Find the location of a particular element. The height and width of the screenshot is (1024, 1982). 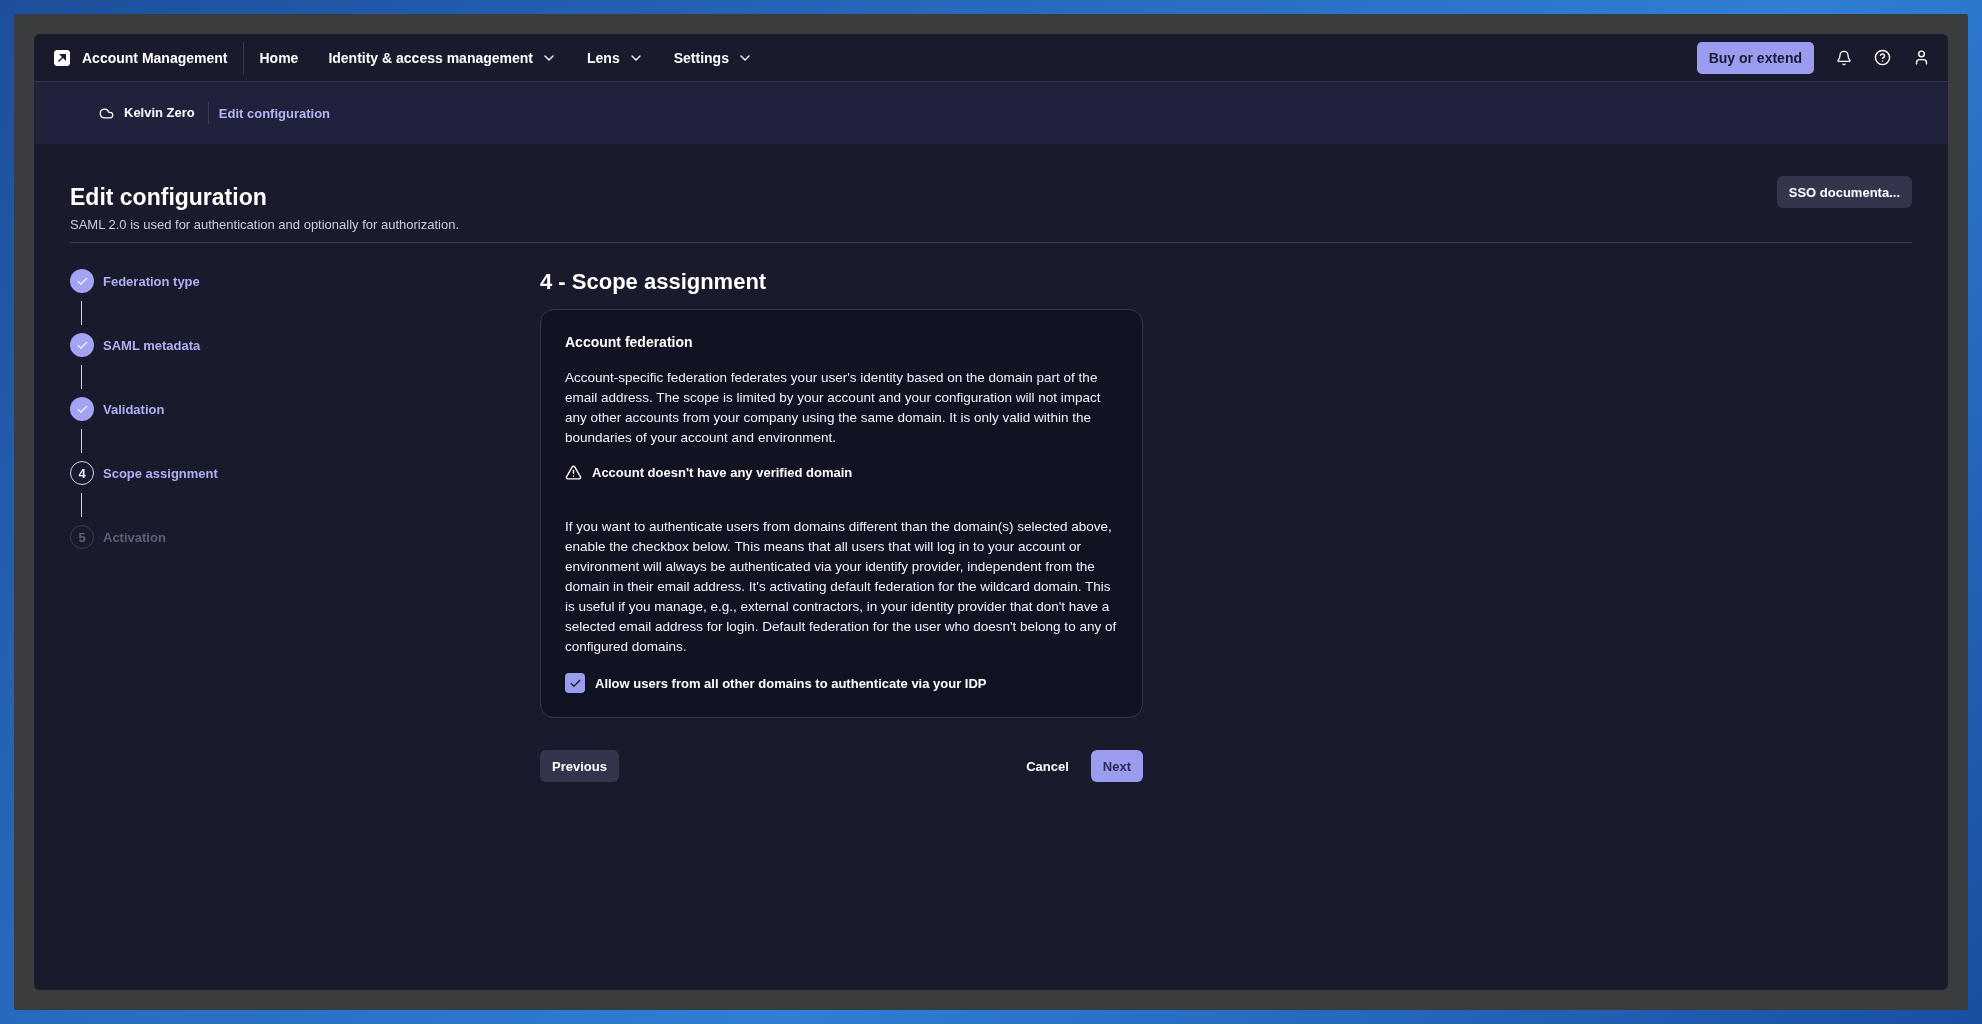

section-heading: 4 - Scope assignment is located at coordinates (654, 282).